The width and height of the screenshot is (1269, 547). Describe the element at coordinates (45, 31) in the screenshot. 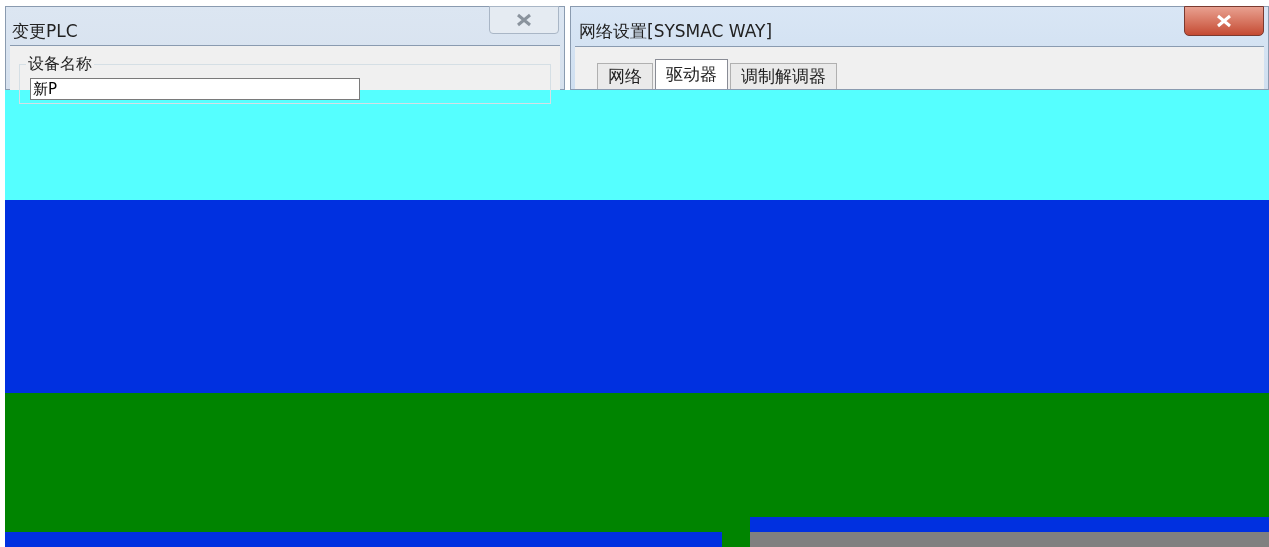

I see `window-title: 变更PLC` at that location.